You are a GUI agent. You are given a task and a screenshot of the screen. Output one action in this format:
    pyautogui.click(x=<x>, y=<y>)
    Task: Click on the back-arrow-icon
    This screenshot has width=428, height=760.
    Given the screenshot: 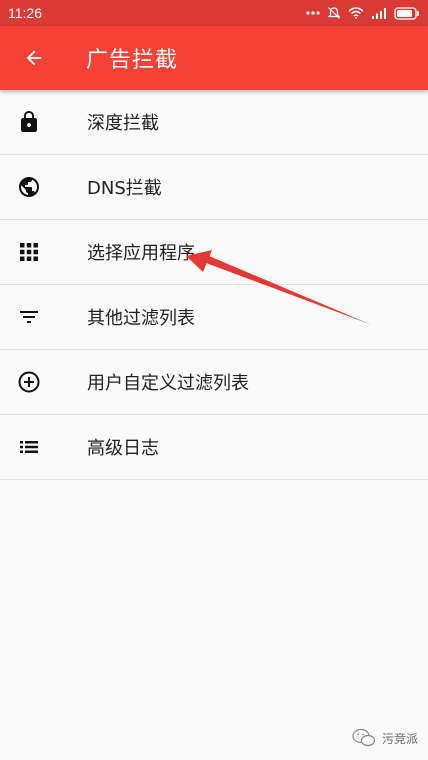 What is the action you would take?
    pyautogui.click(x=34, y=58)
    